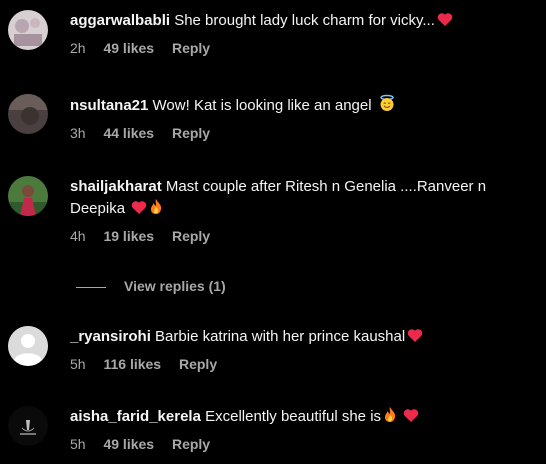 Image resolution: width=546 pixels, height=464 pixels. I want to click on comment-text: Excellently beautiful she is, so click(293, 416).